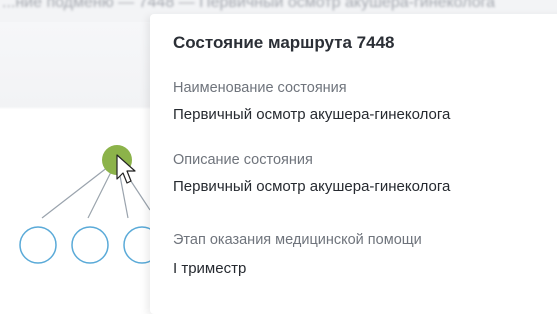 This screenshot has width=557, height=314. I want to click on state-description-label: Описание состояния, so click(243, 160).